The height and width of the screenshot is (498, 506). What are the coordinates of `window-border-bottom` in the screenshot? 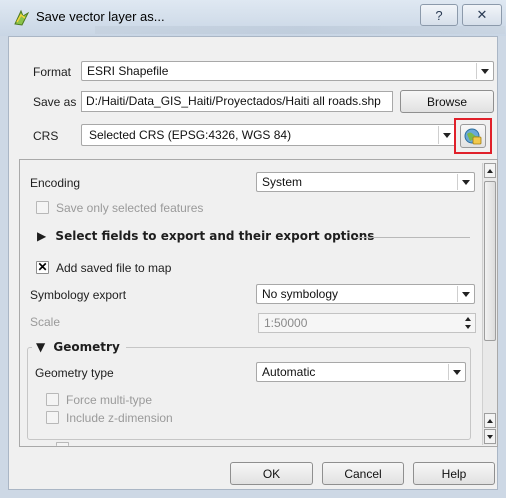 It's located at (253, 494).